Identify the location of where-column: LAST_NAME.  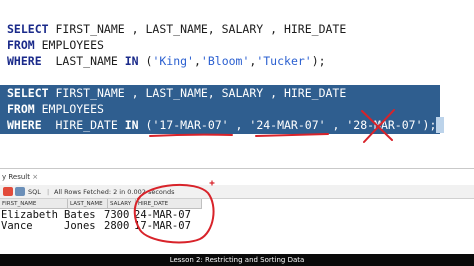
(83, 61).